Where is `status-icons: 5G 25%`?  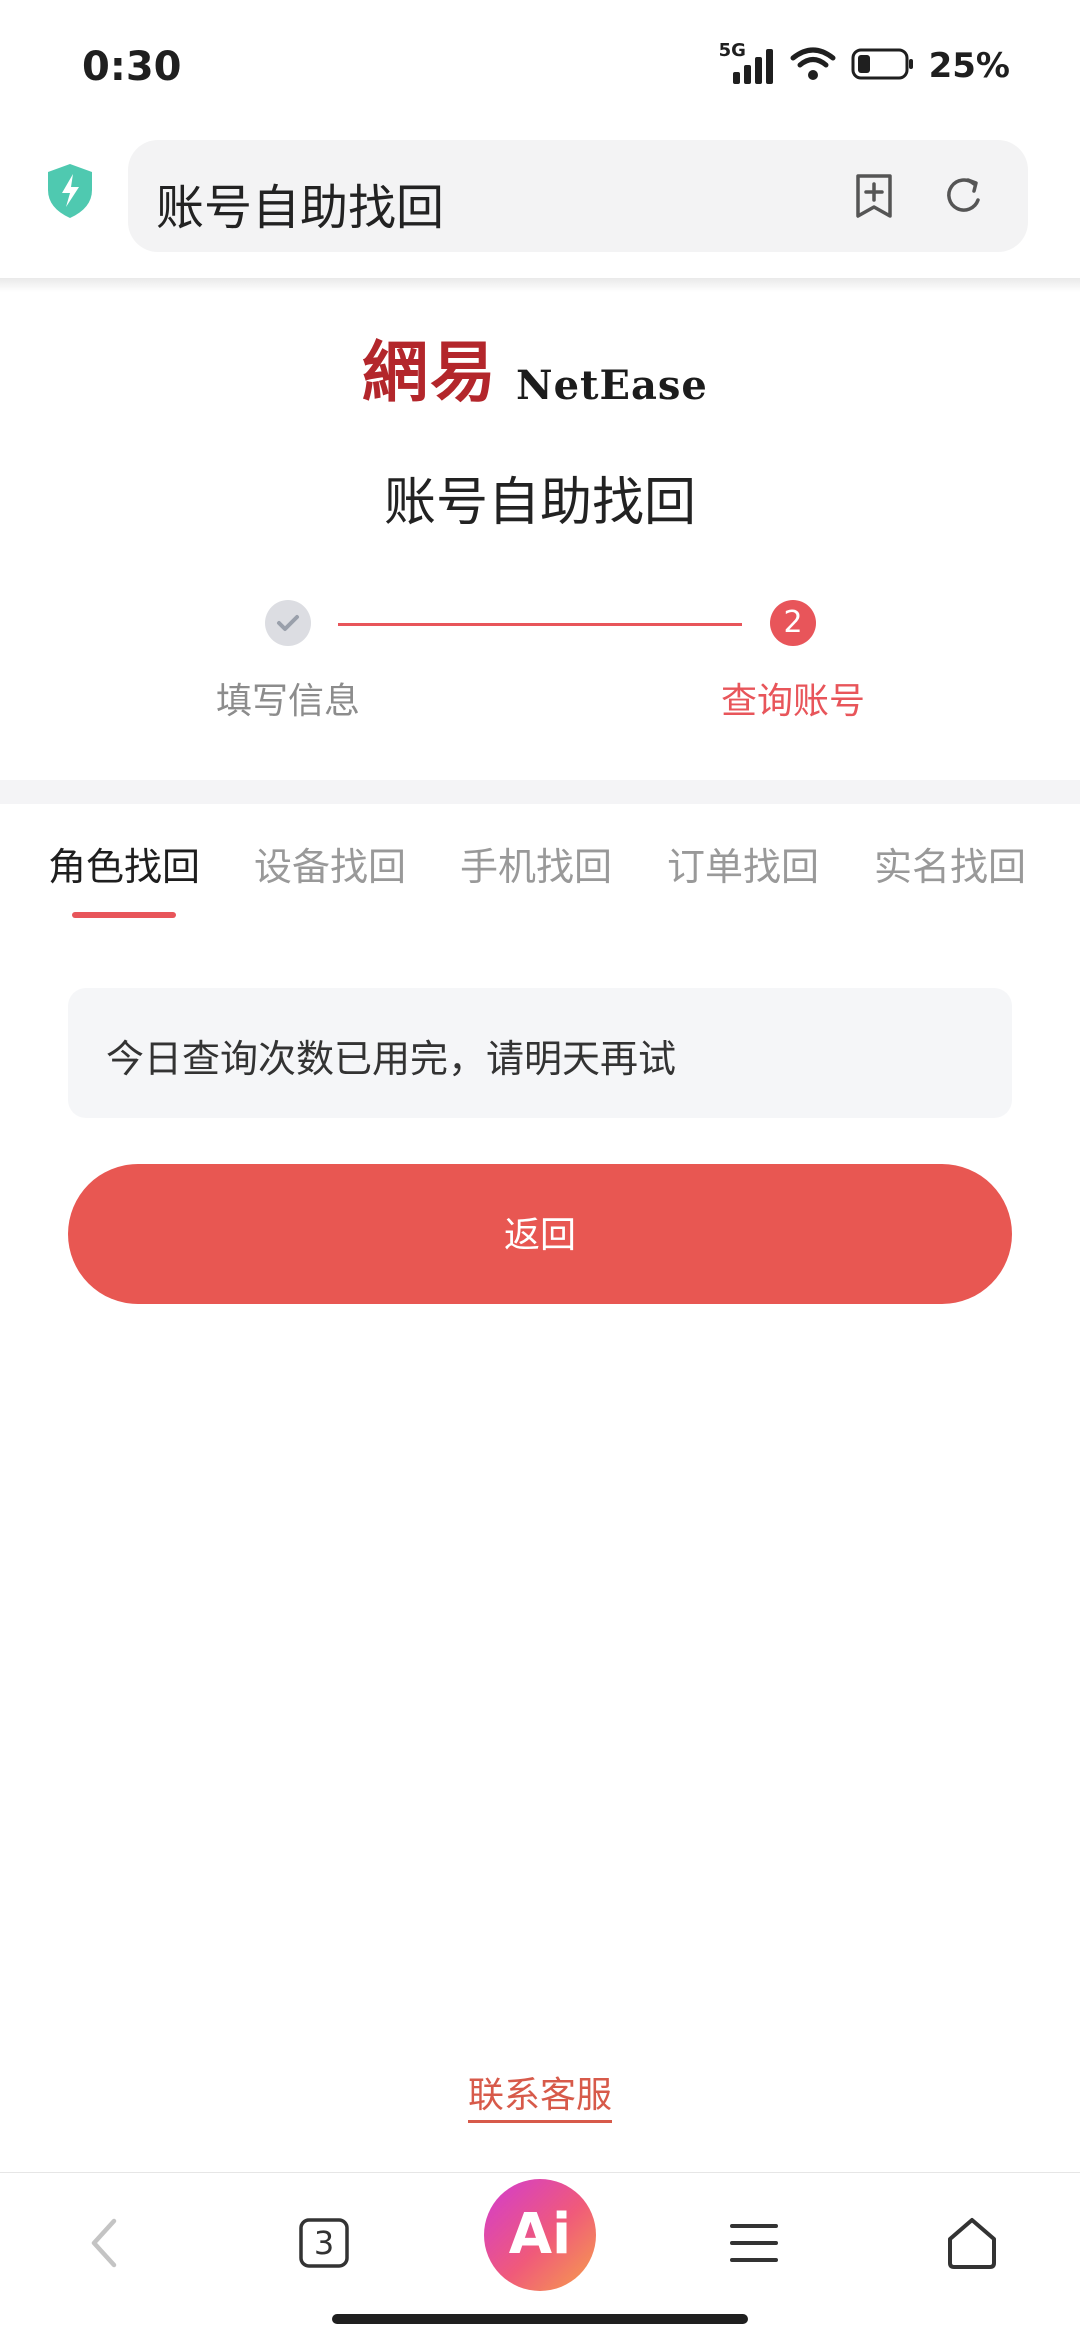 status-icons: 5G 25% is located at coordinates (864, 63).